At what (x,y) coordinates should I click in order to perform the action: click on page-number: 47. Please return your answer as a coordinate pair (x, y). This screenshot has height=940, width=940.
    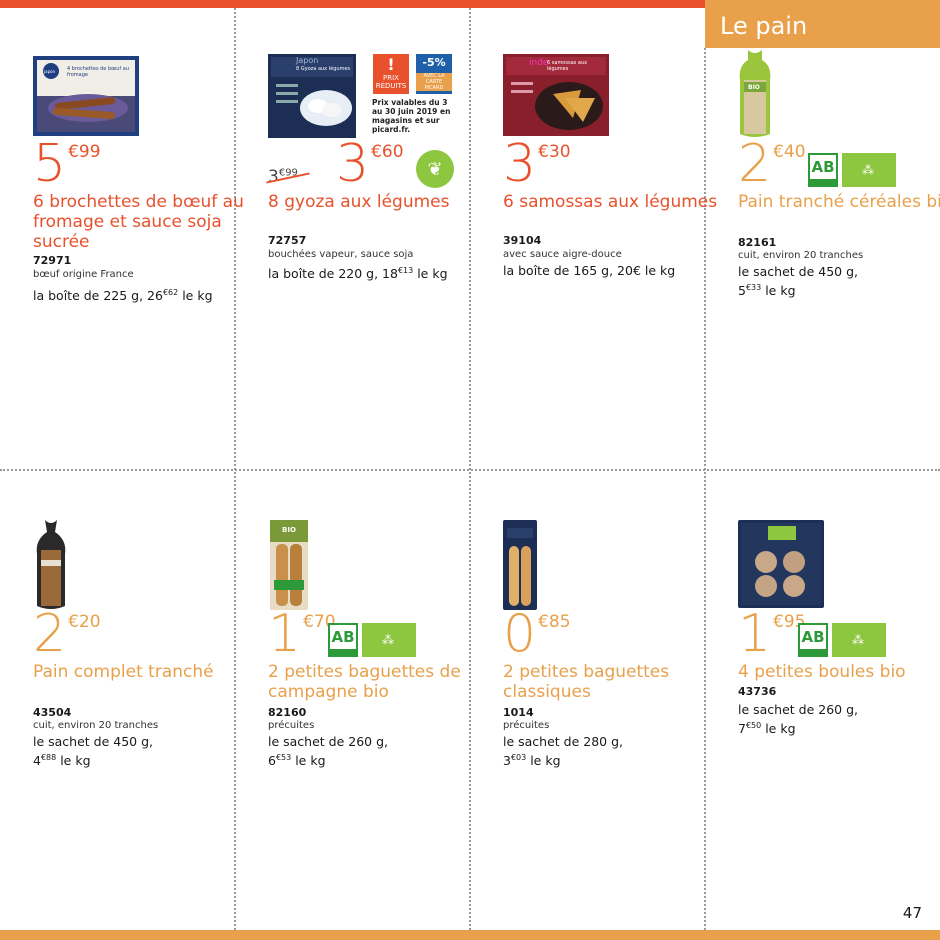
    Looking at the image, I should click on (912, 913).